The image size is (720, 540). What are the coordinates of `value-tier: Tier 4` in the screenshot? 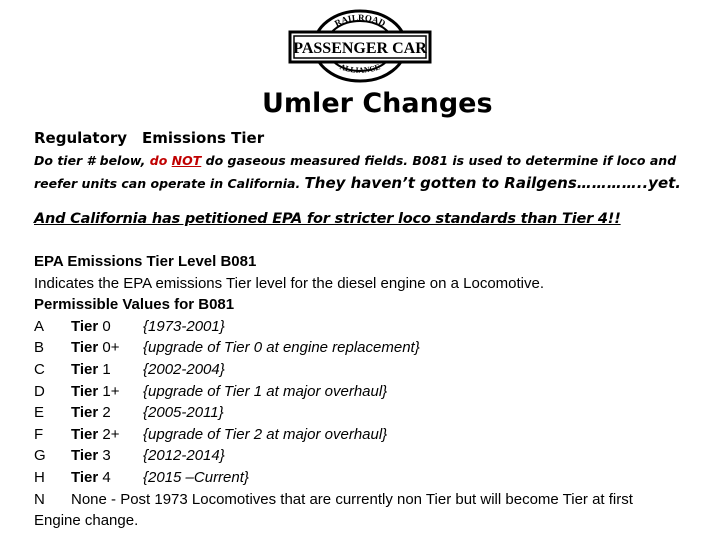 It's located at (107, 478).